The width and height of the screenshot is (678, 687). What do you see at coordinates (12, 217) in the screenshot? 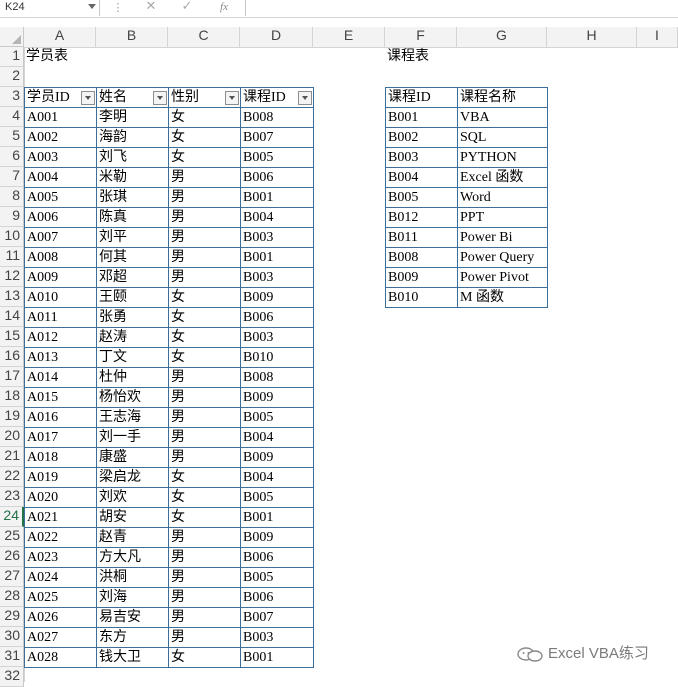
I see `row-header-9: 9` at bounding box center [12, 217].